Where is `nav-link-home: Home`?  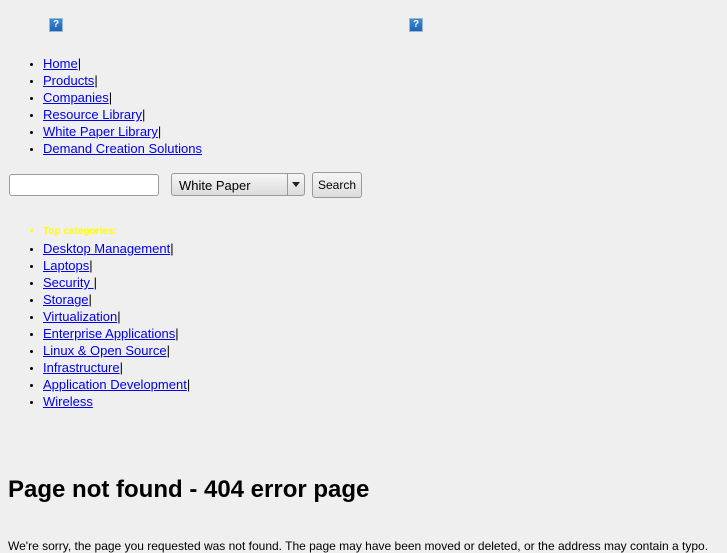
nav-link-home: Home is located at coordinates (60, 63).